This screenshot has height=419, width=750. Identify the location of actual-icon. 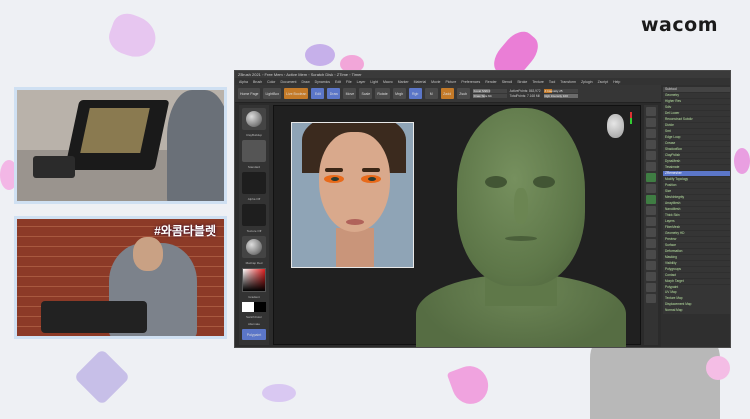
(651, 155).